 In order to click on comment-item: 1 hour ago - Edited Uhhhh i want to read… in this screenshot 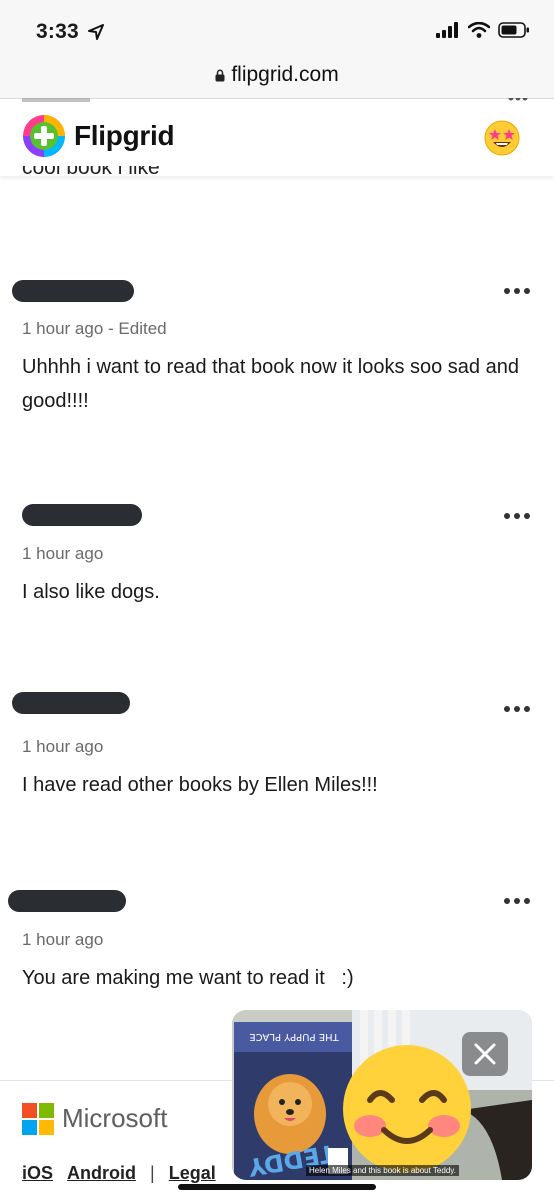, I will do `click(277, 349)`.